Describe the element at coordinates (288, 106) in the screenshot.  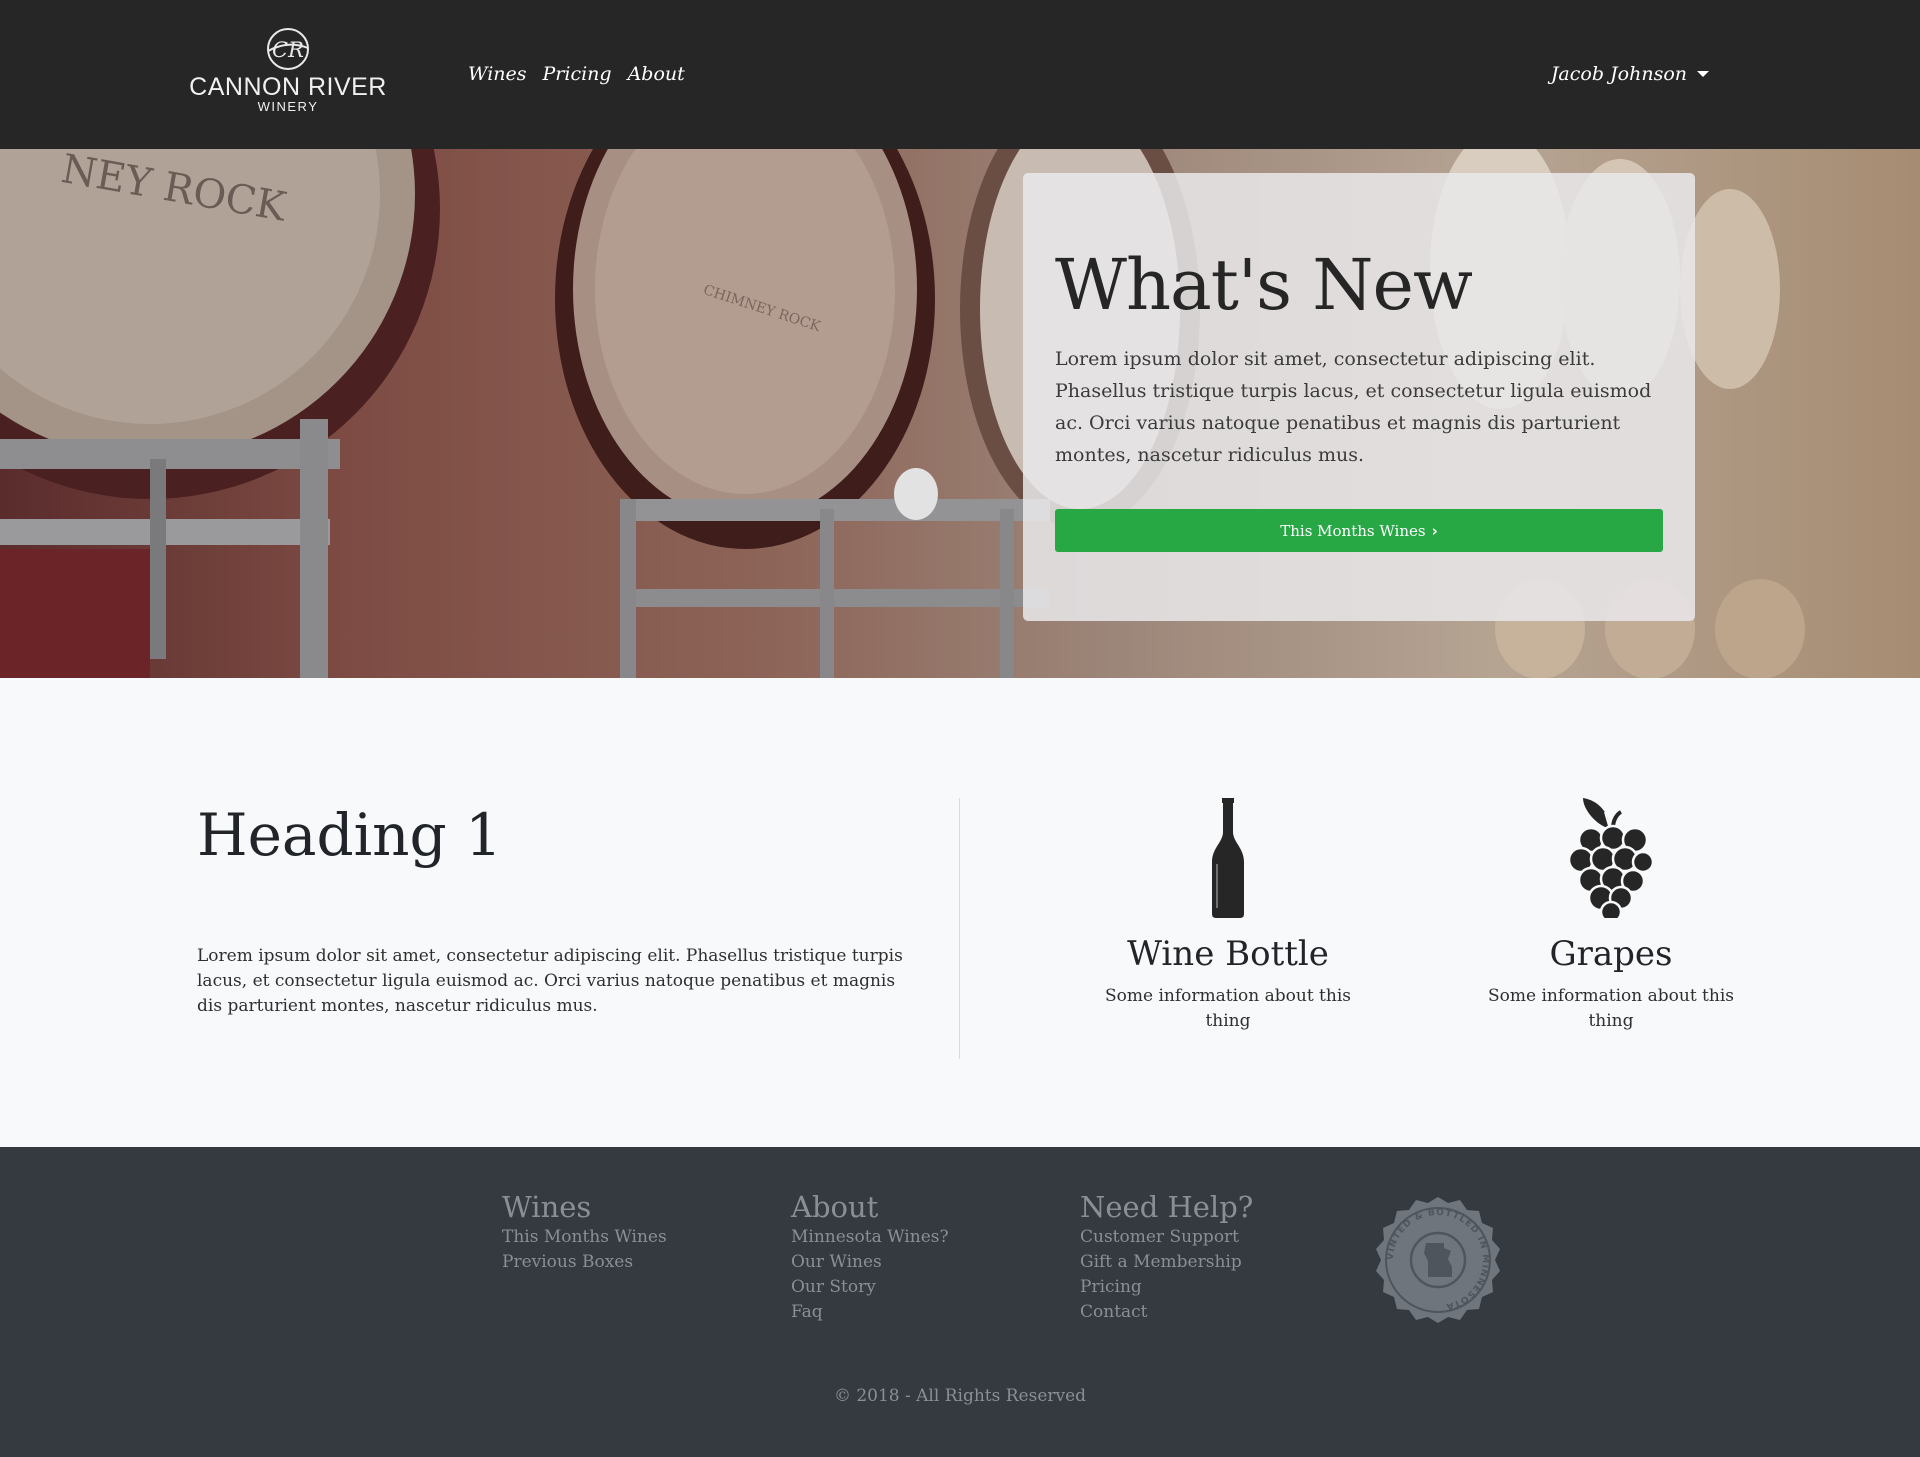
I see `brand-subtitle: WINERY` at that location.